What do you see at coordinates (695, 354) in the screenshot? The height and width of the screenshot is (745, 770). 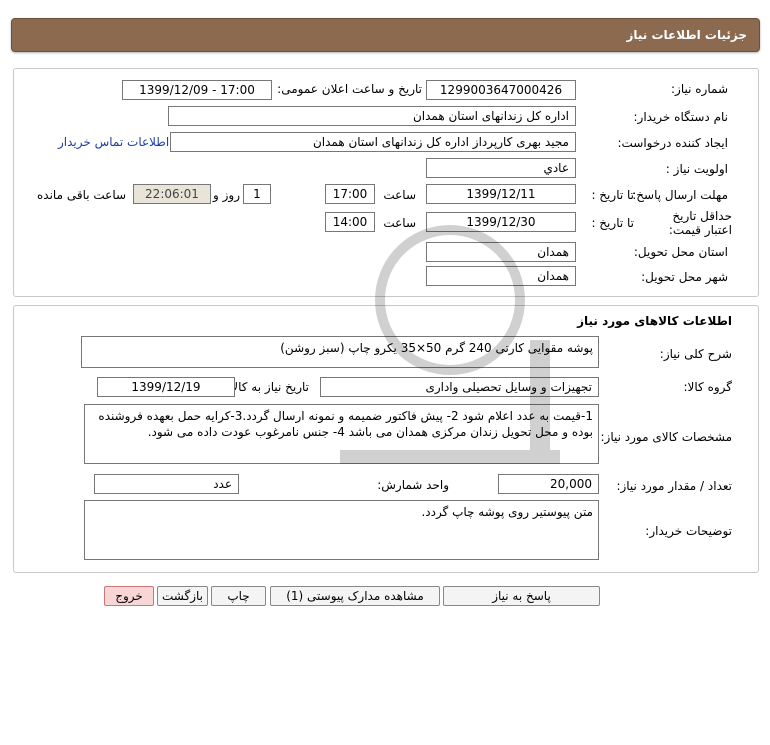 I see `description-label: شرح کلی نیاز:` at bounding box center [695, 354].